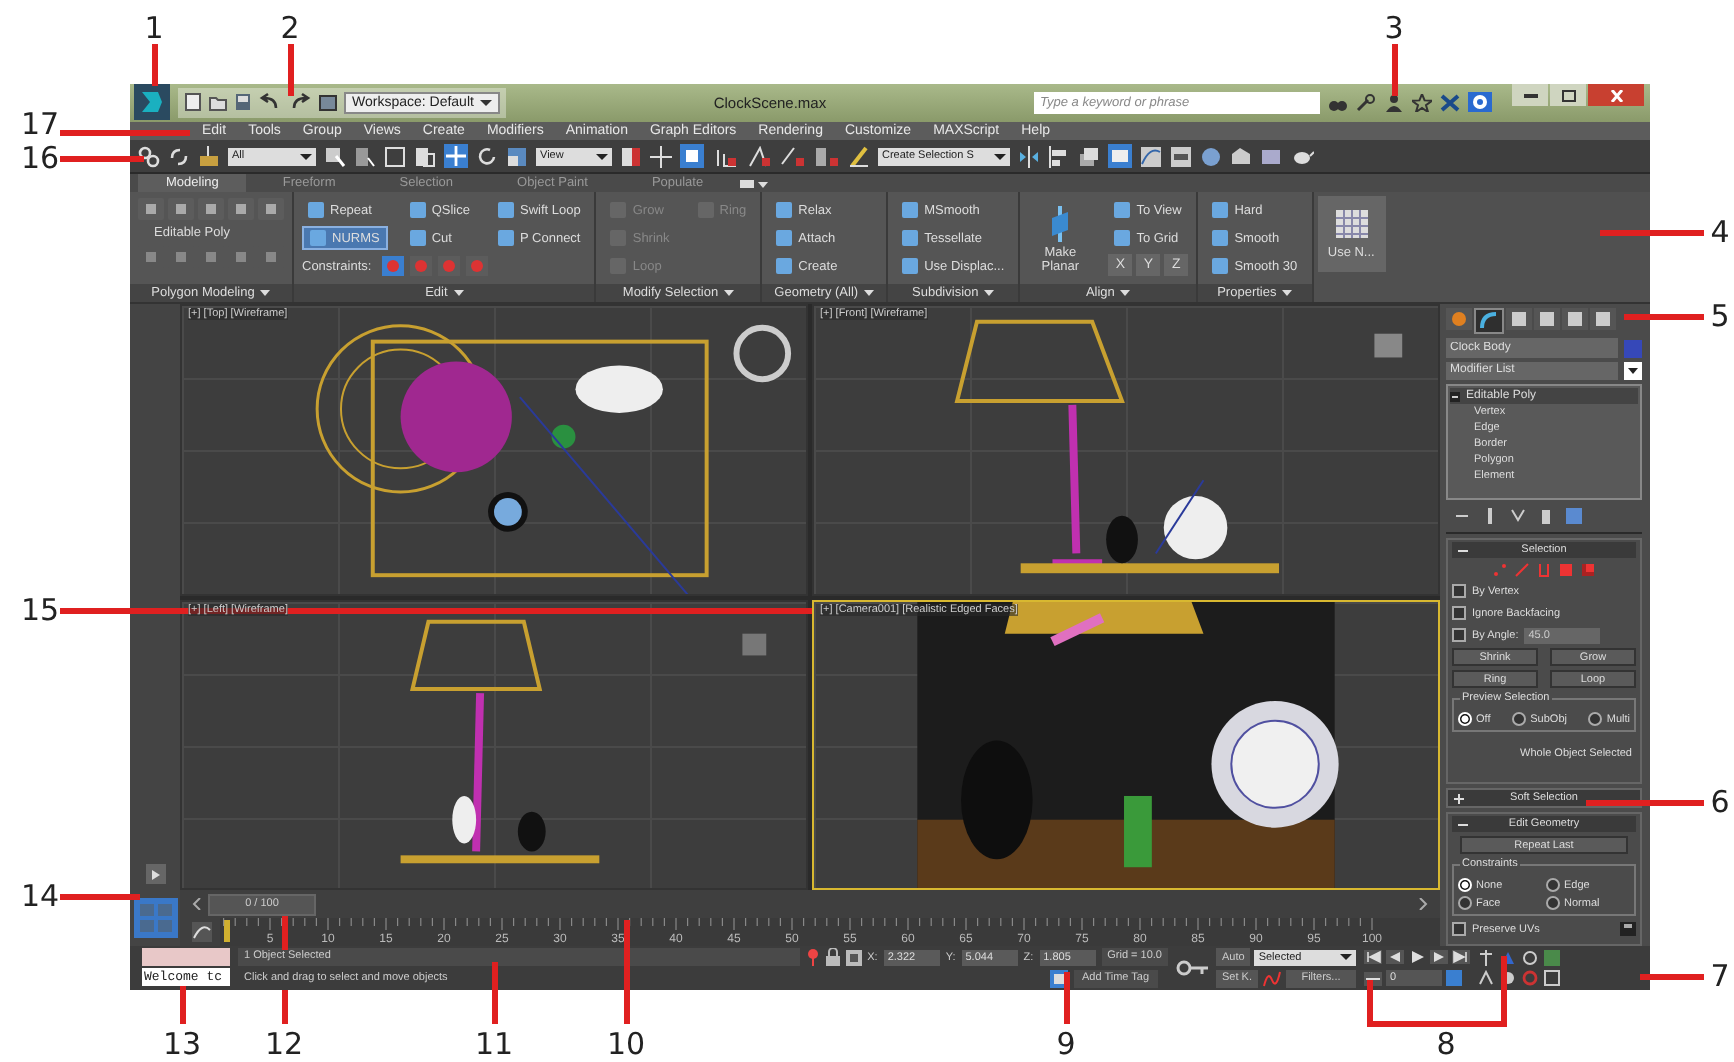 The height and width of the screenshot is (1062, 1734). I want to click on grid-icon, so click(1351, 223).